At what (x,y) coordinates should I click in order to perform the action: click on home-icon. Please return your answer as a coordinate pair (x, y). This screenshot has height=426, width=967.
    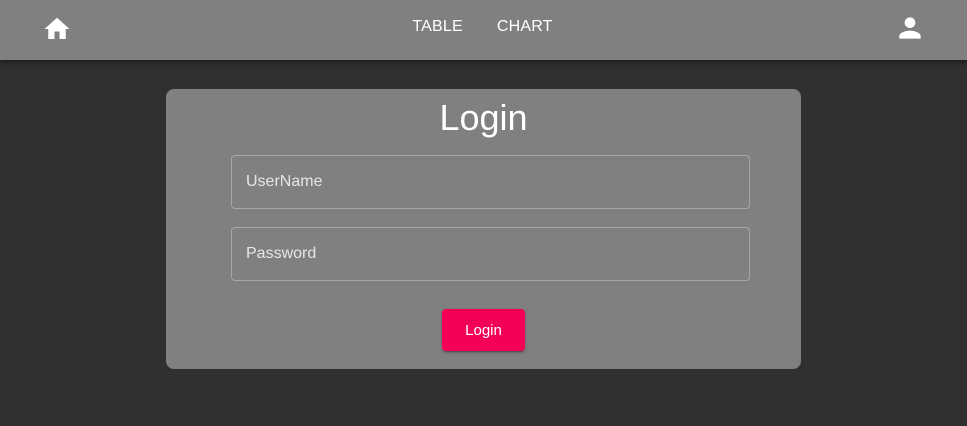
    Looking at the image, I should click on (57, 28).